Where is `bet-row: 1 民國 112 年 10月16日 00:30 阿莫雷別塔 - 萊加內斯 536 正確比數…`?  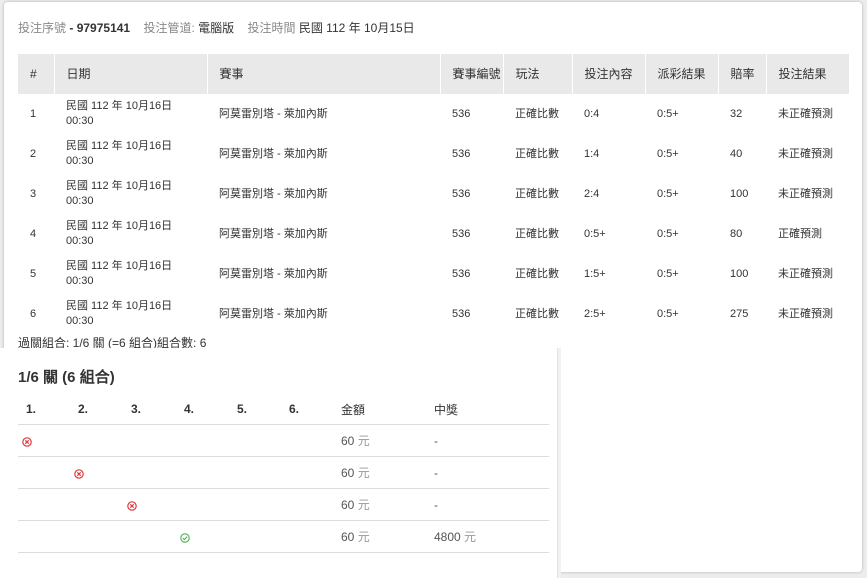
bet-row: 1 民國 112 年 10月16日 00:30 阿莫雷別塔 - 萊加內斯 536 正確比數… is located at coordinates (433, 114).